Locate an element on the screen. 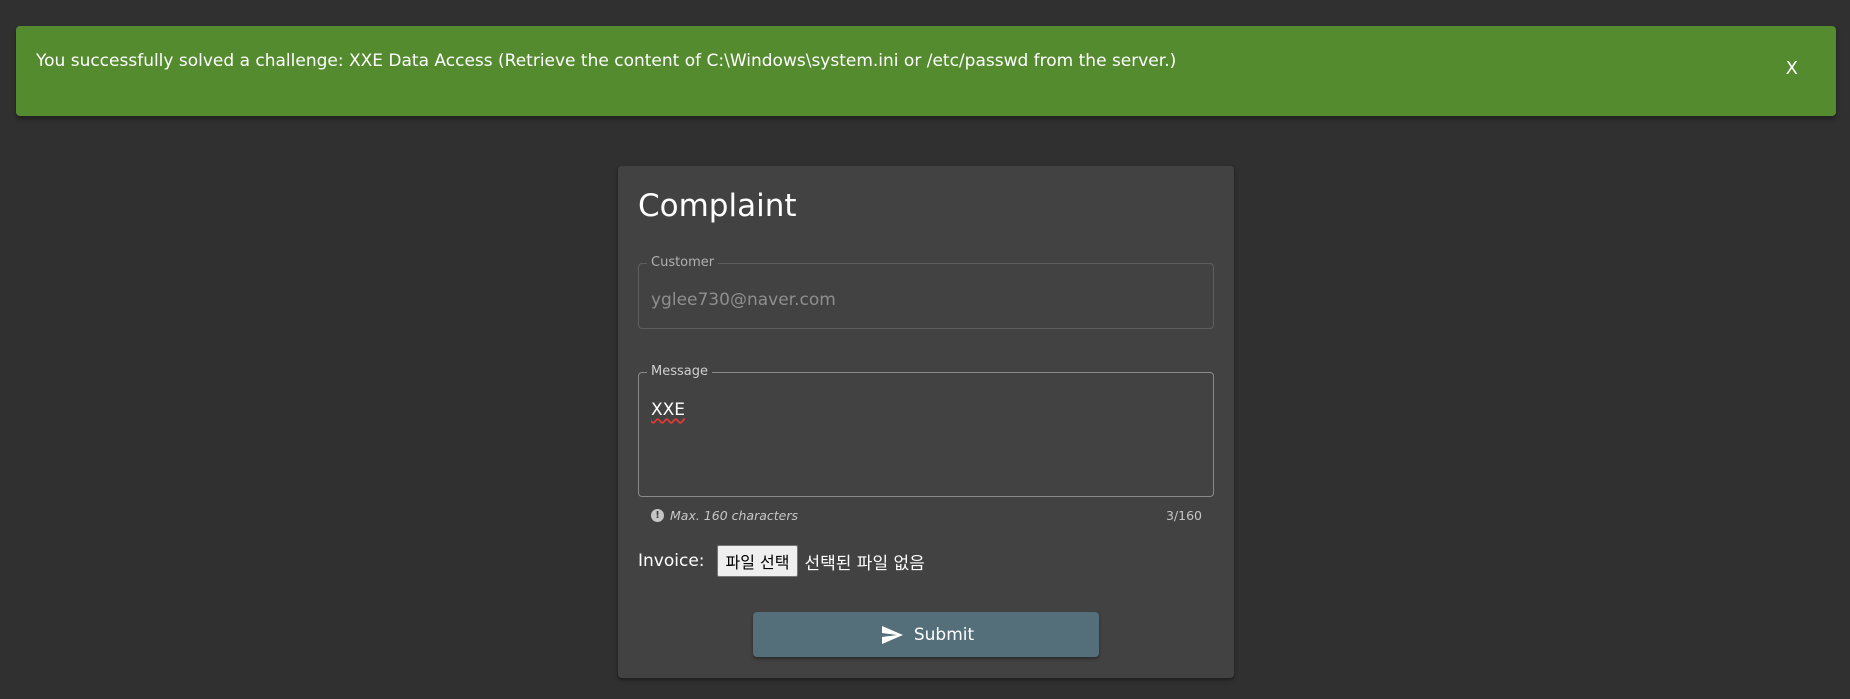  invoice-row: Invoice: 파일 선택 선택된 파일 없음 is located at coordinates (781, 561).